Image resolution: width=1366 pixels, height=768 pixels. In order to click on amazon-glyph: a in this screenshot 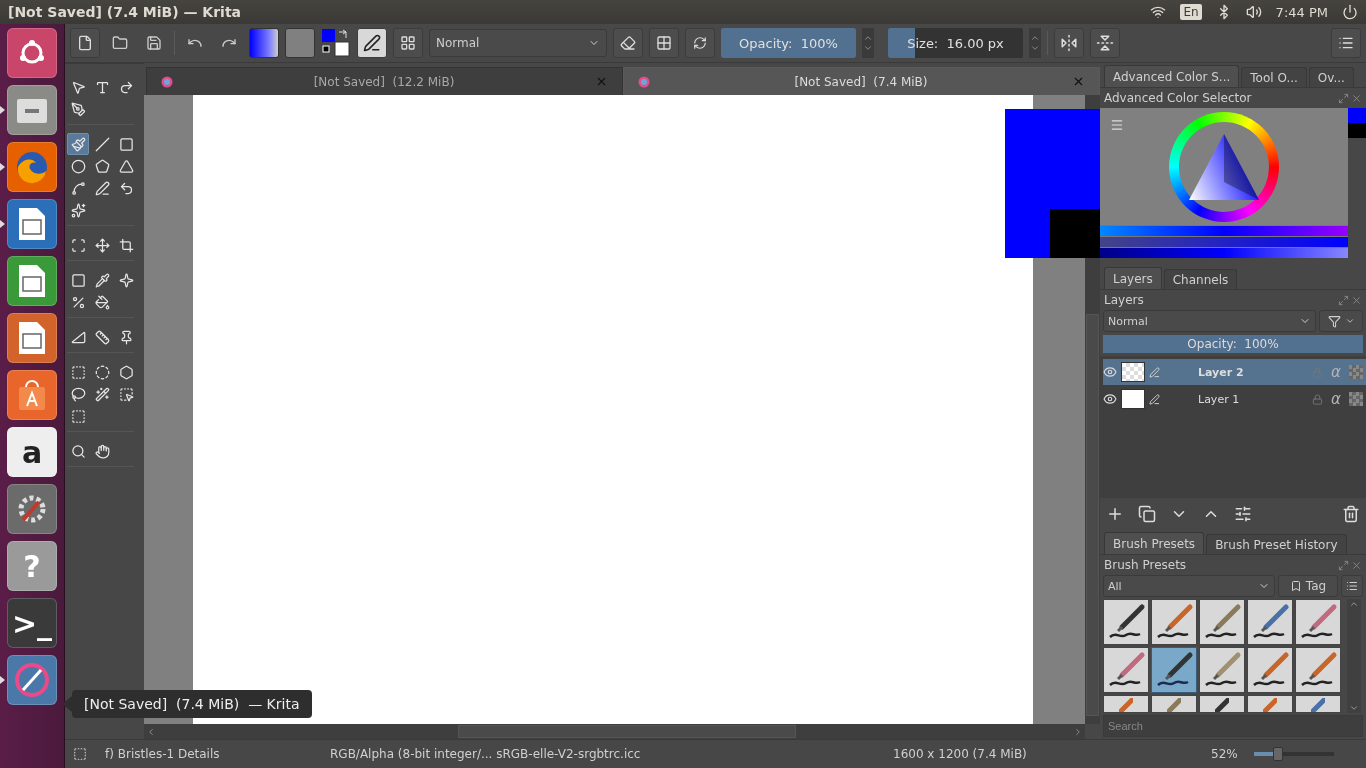, I will do `click(32, 452)`.